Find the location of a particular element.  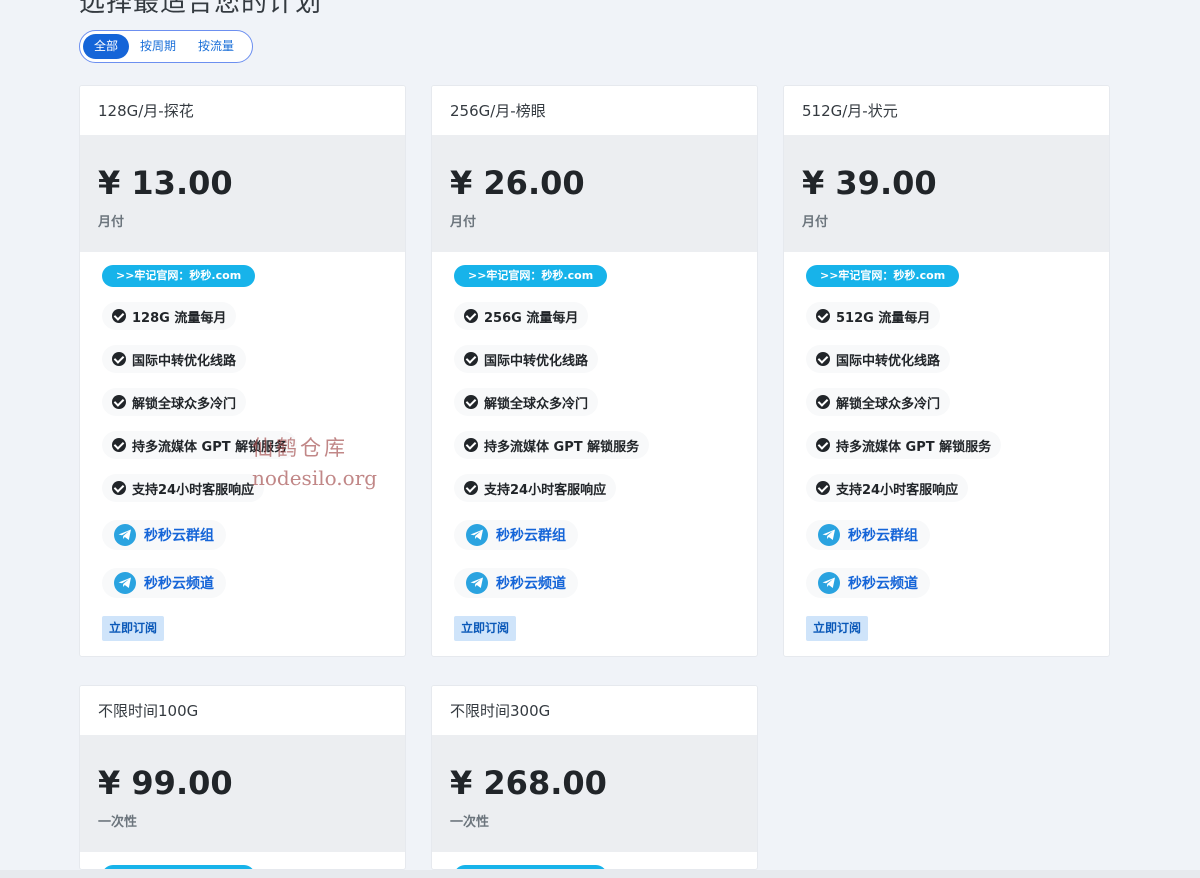

plan-title: 256G/月-榜眼 is located at coordinates (594, 110).